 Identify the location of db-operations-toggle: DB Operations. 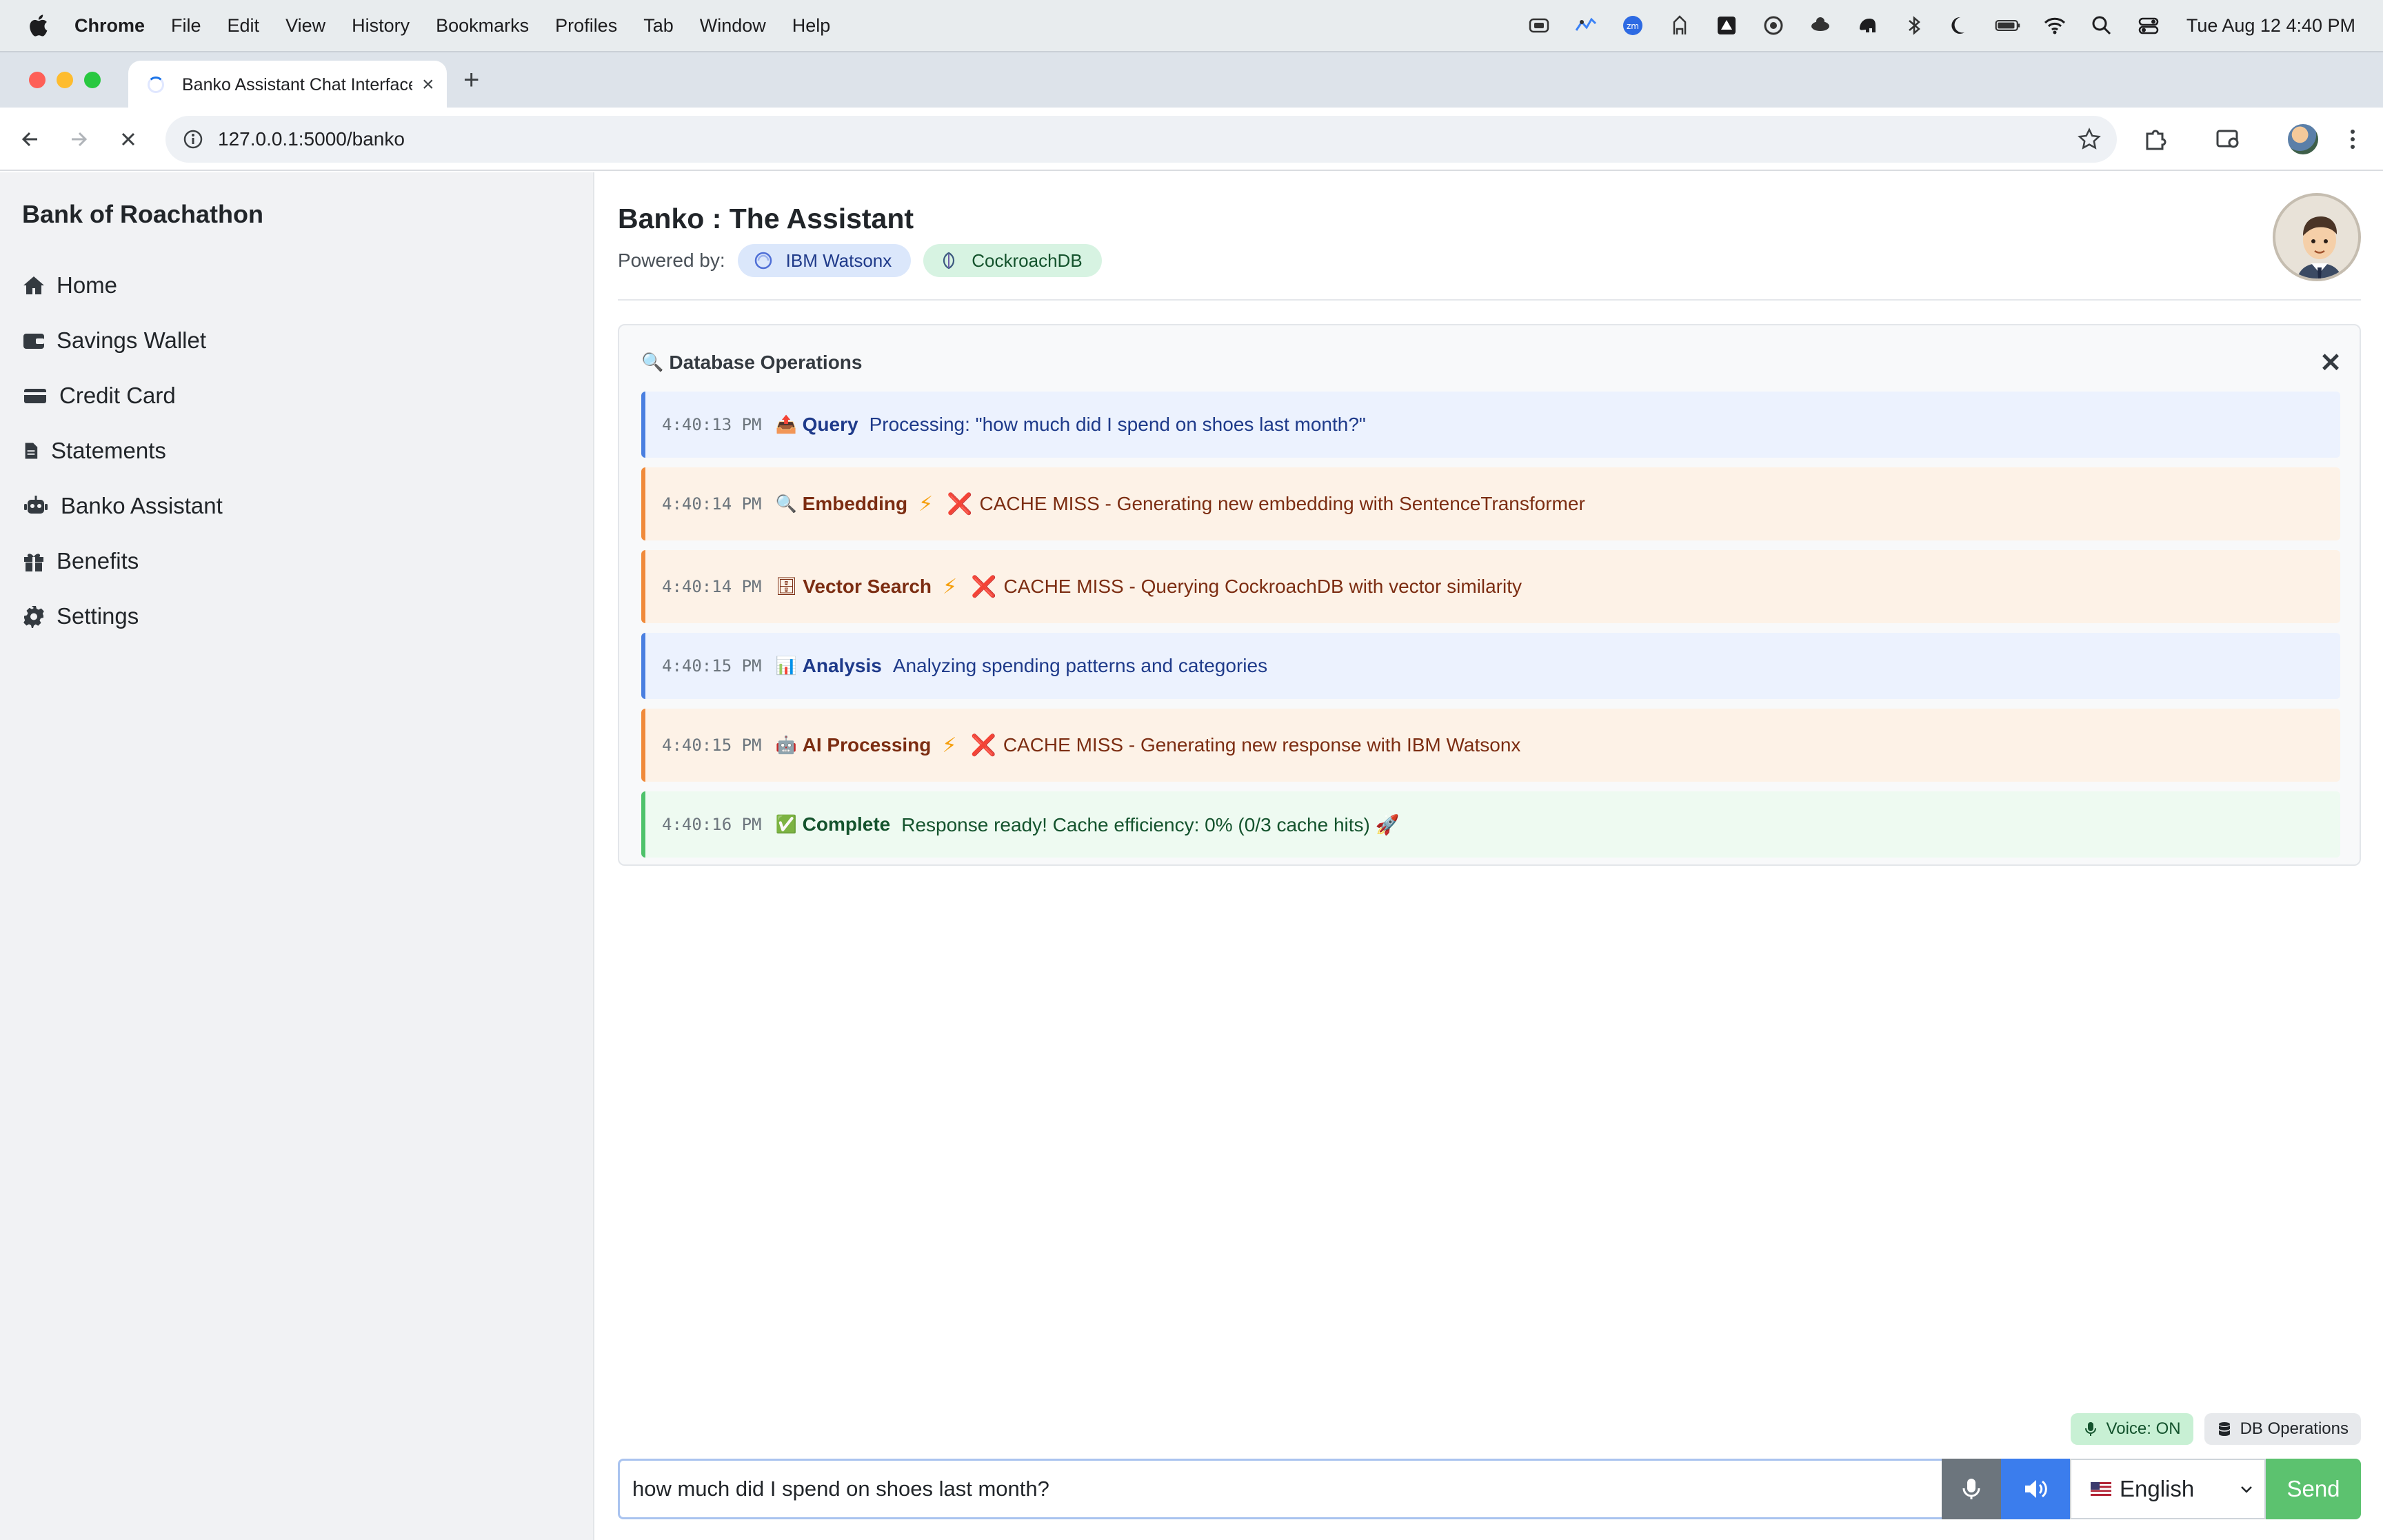
(2282, 1429).